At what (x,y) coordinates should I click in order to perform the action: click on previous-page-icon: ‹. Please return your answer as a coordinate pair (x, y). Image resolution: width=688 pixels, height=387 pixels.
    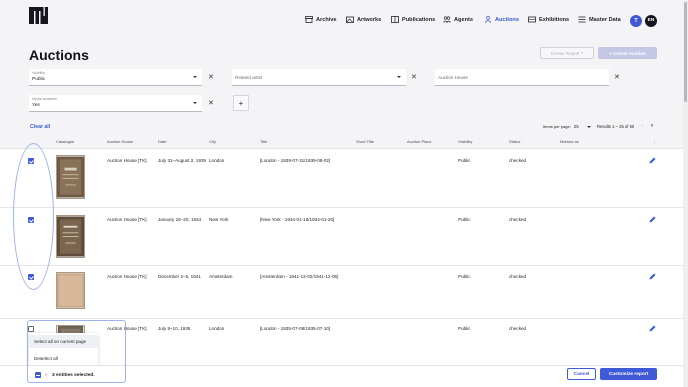
    Looking at the image, I should click on (642, 126).